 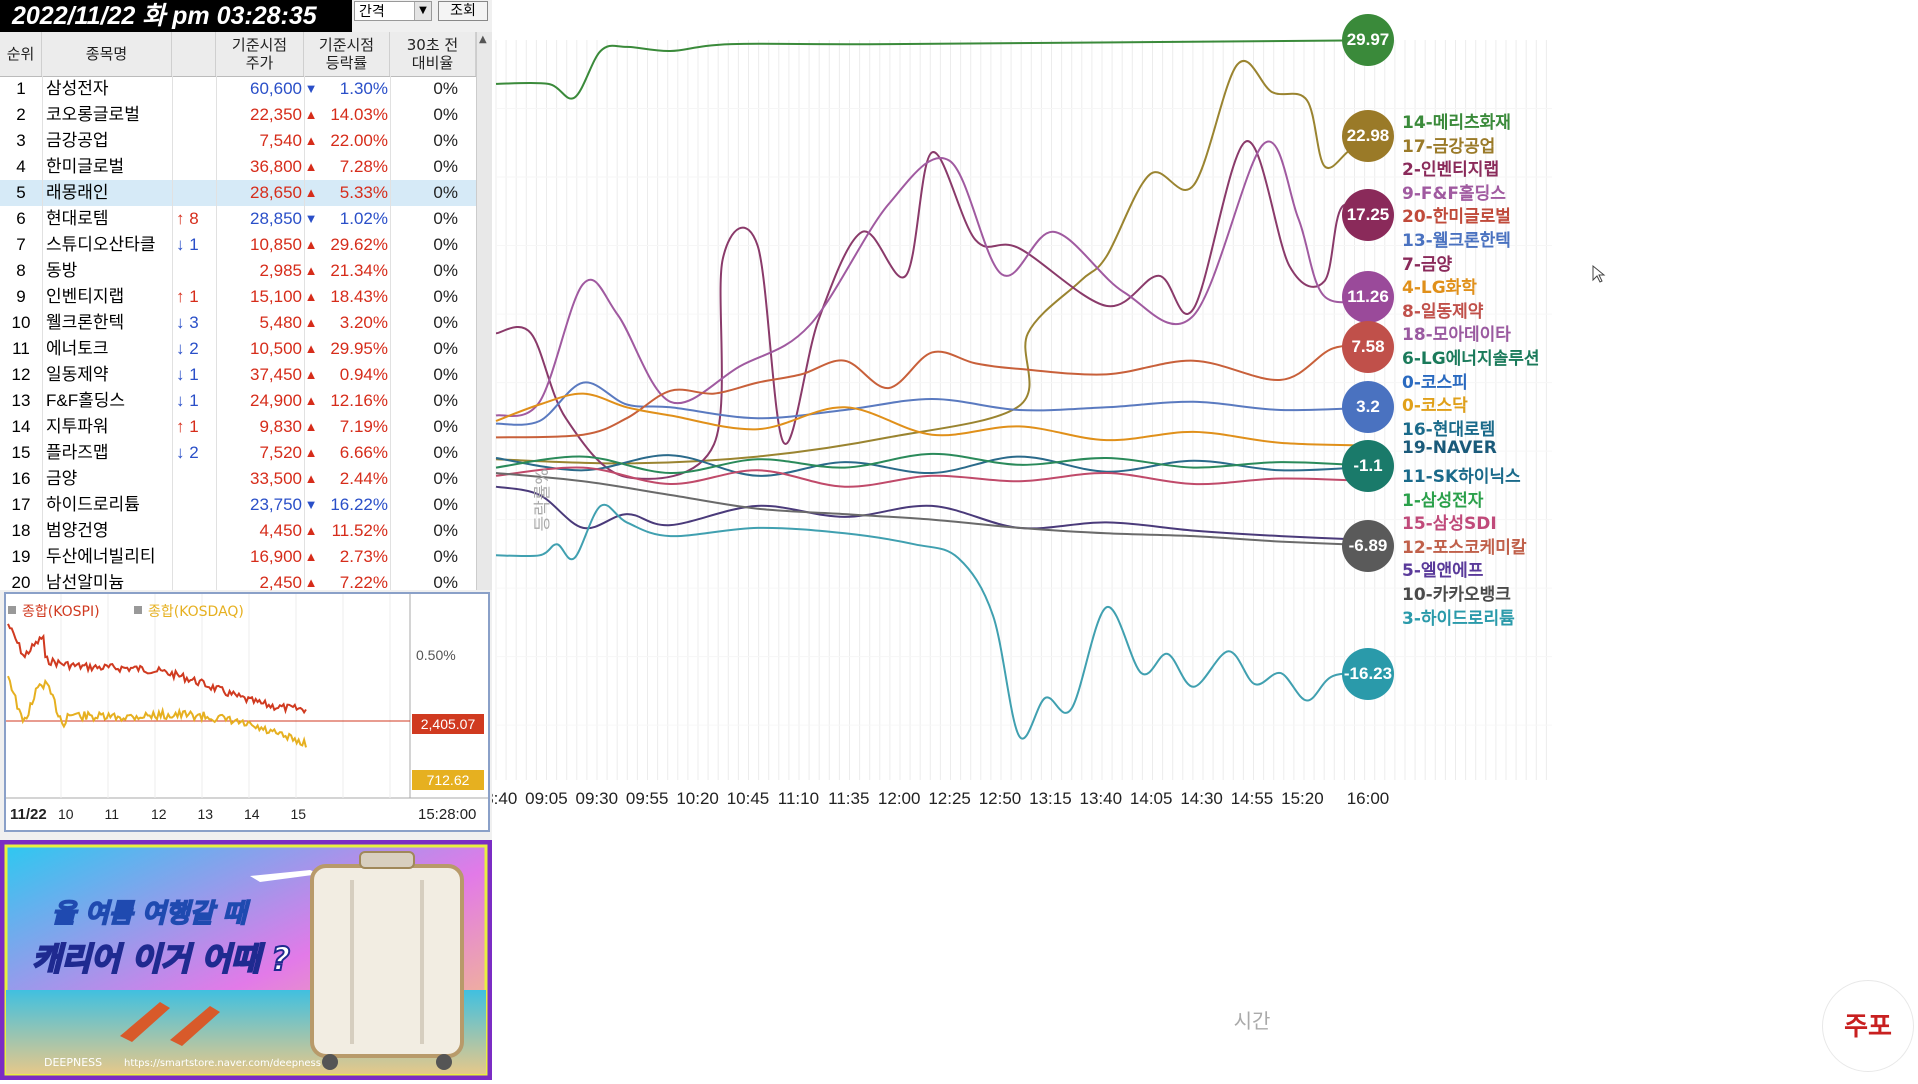 I want to click on row-price: 28,650, so click(x=276, y=192).